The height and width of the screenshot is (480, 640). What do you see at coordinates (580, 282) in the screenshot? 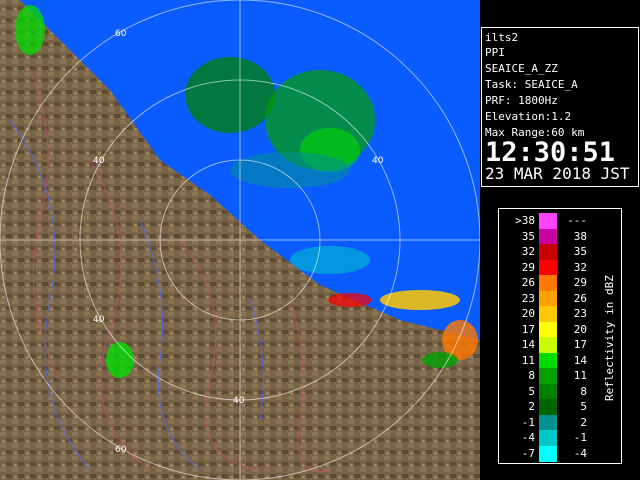
I see `legend-high-value: 29` at bounding box center [580, 282].